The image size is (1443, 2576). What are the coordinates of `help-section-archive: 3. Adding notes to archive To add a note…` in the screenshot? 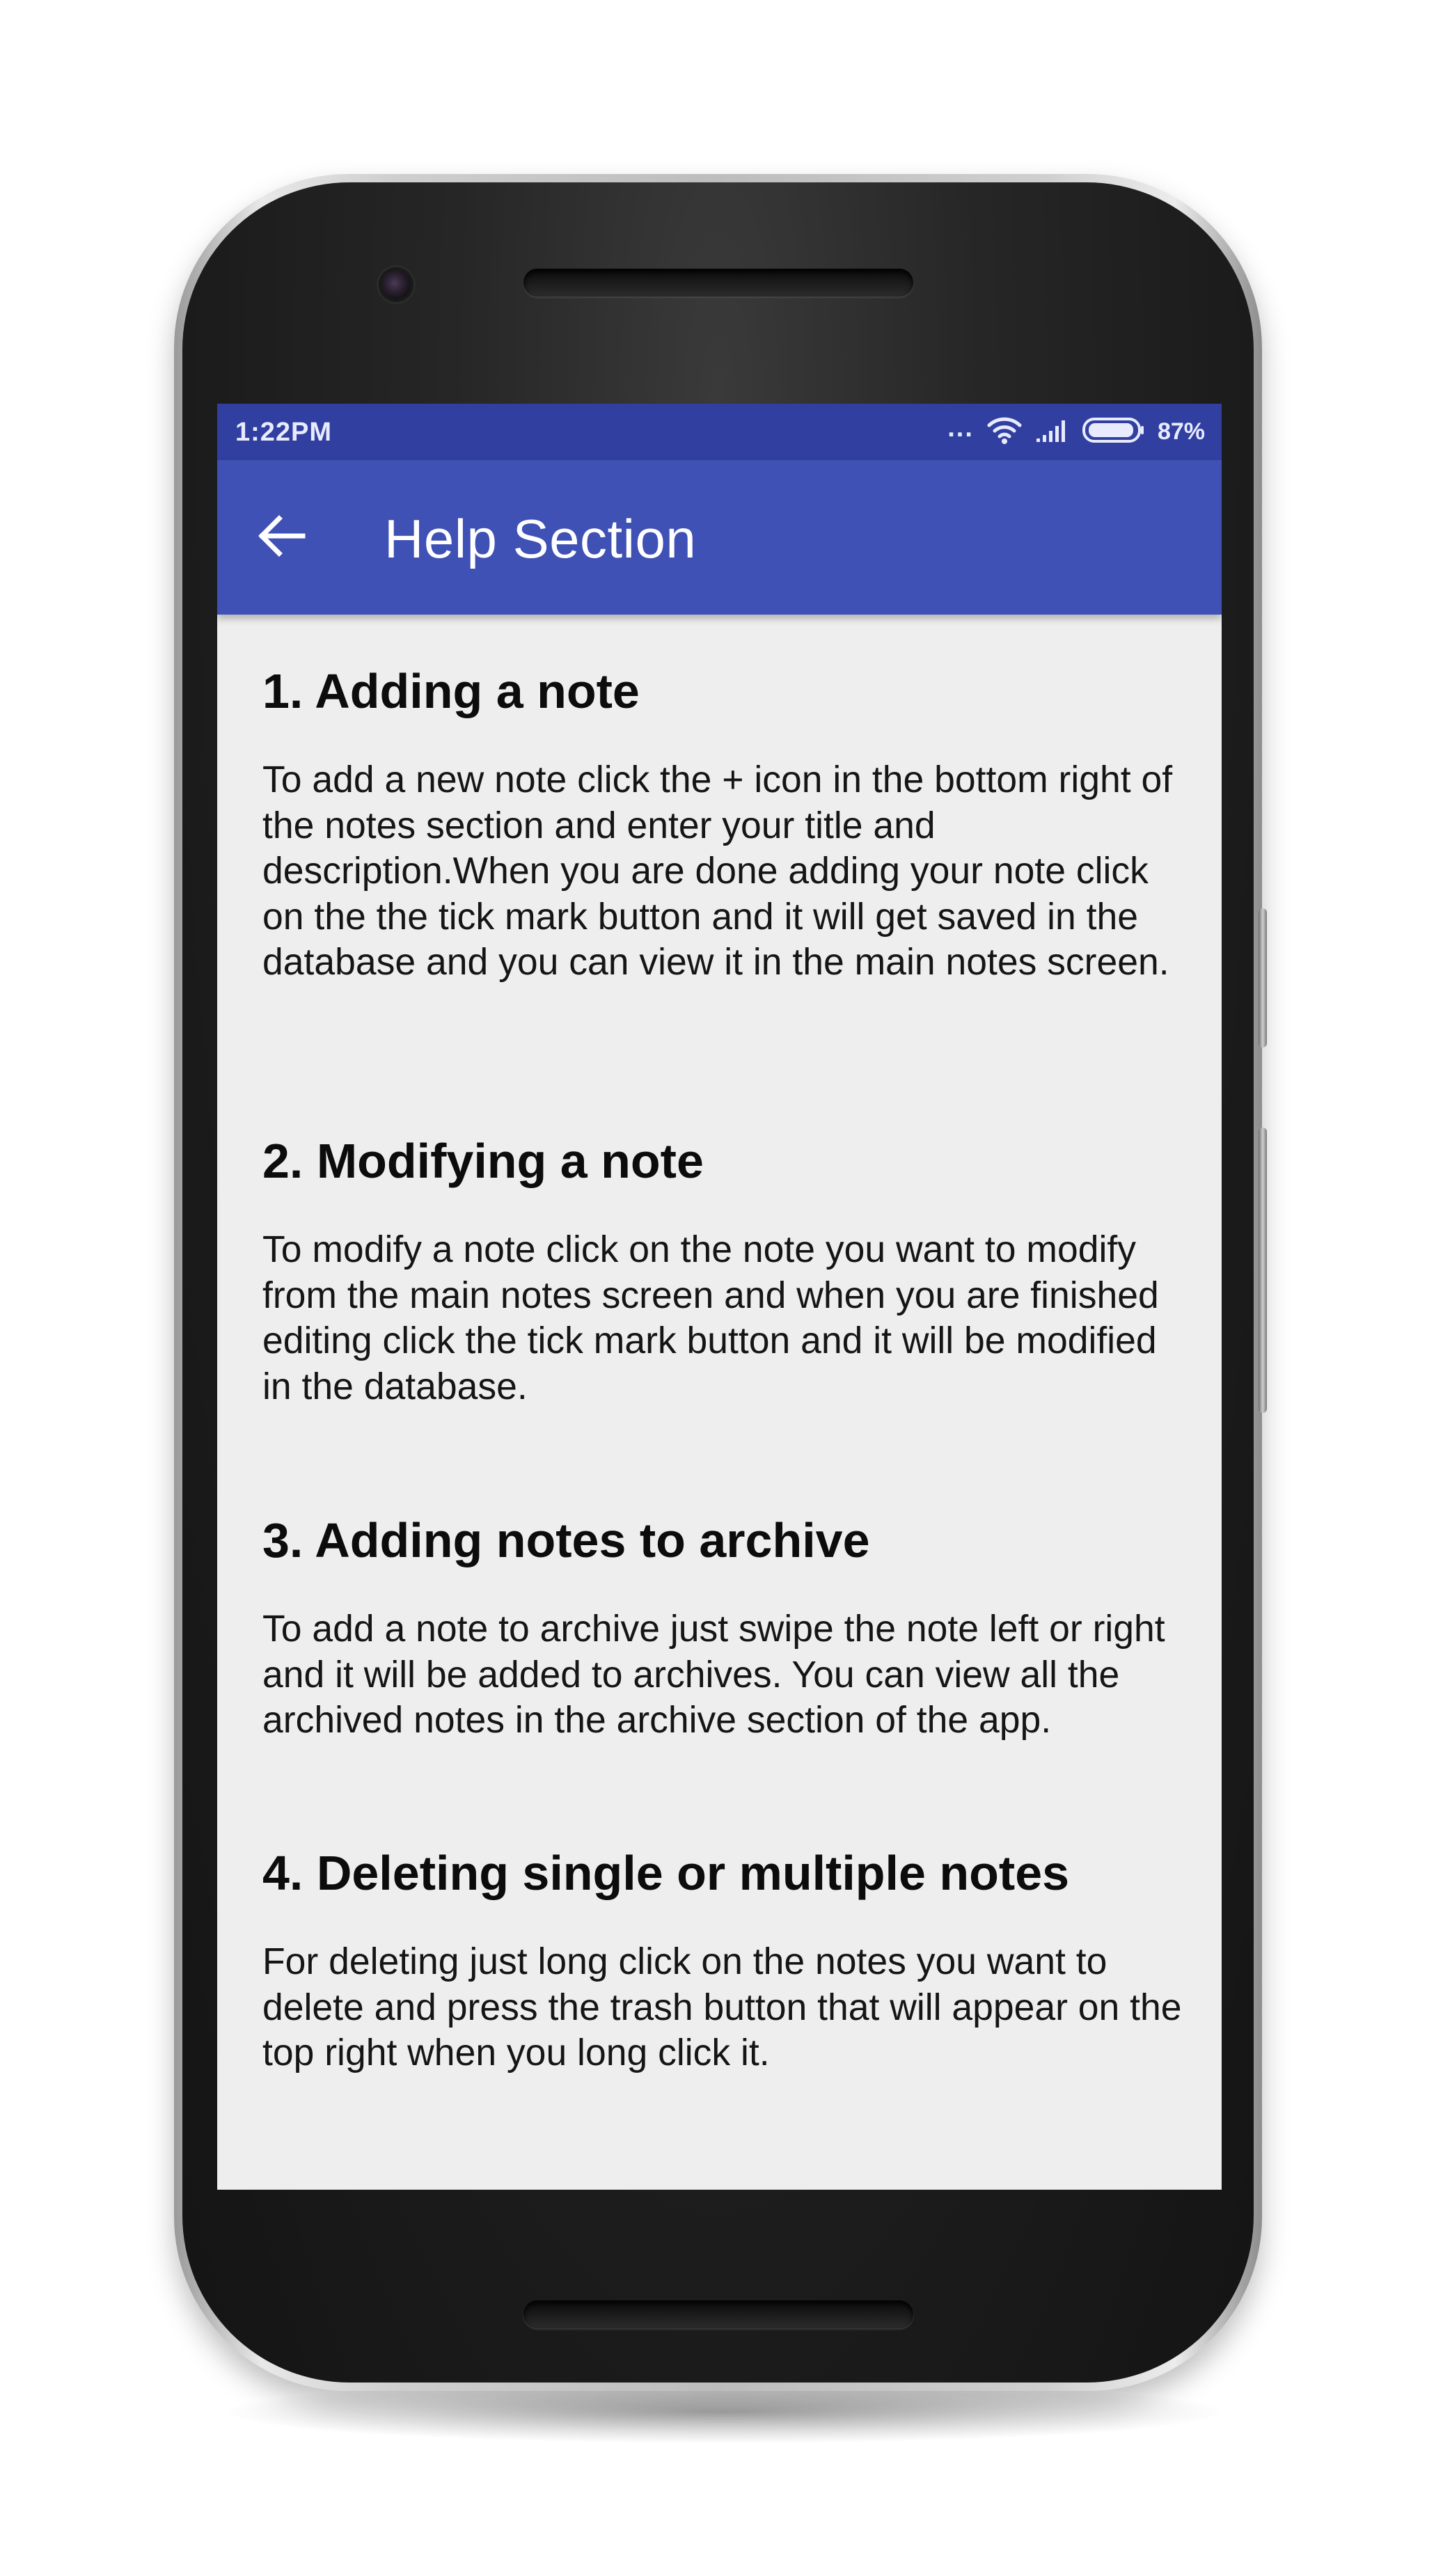 It's located at (725, 1627).